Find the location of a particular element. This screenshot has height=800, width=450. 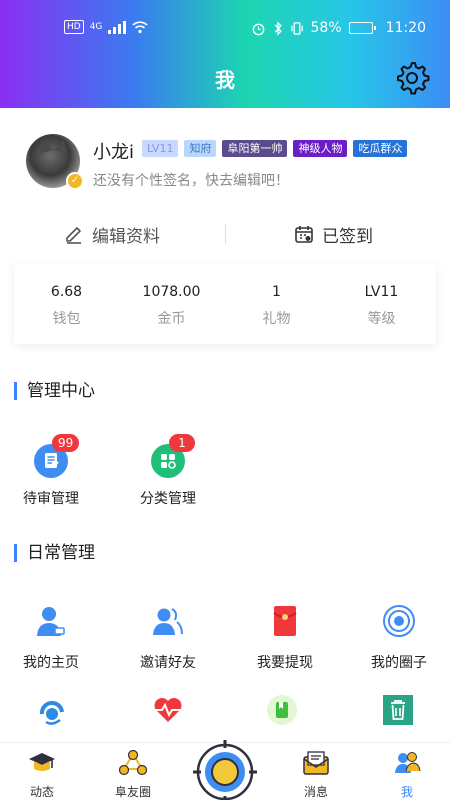

header: HD 4G 58% 11:20 我 is located at coordinates (225, 54).